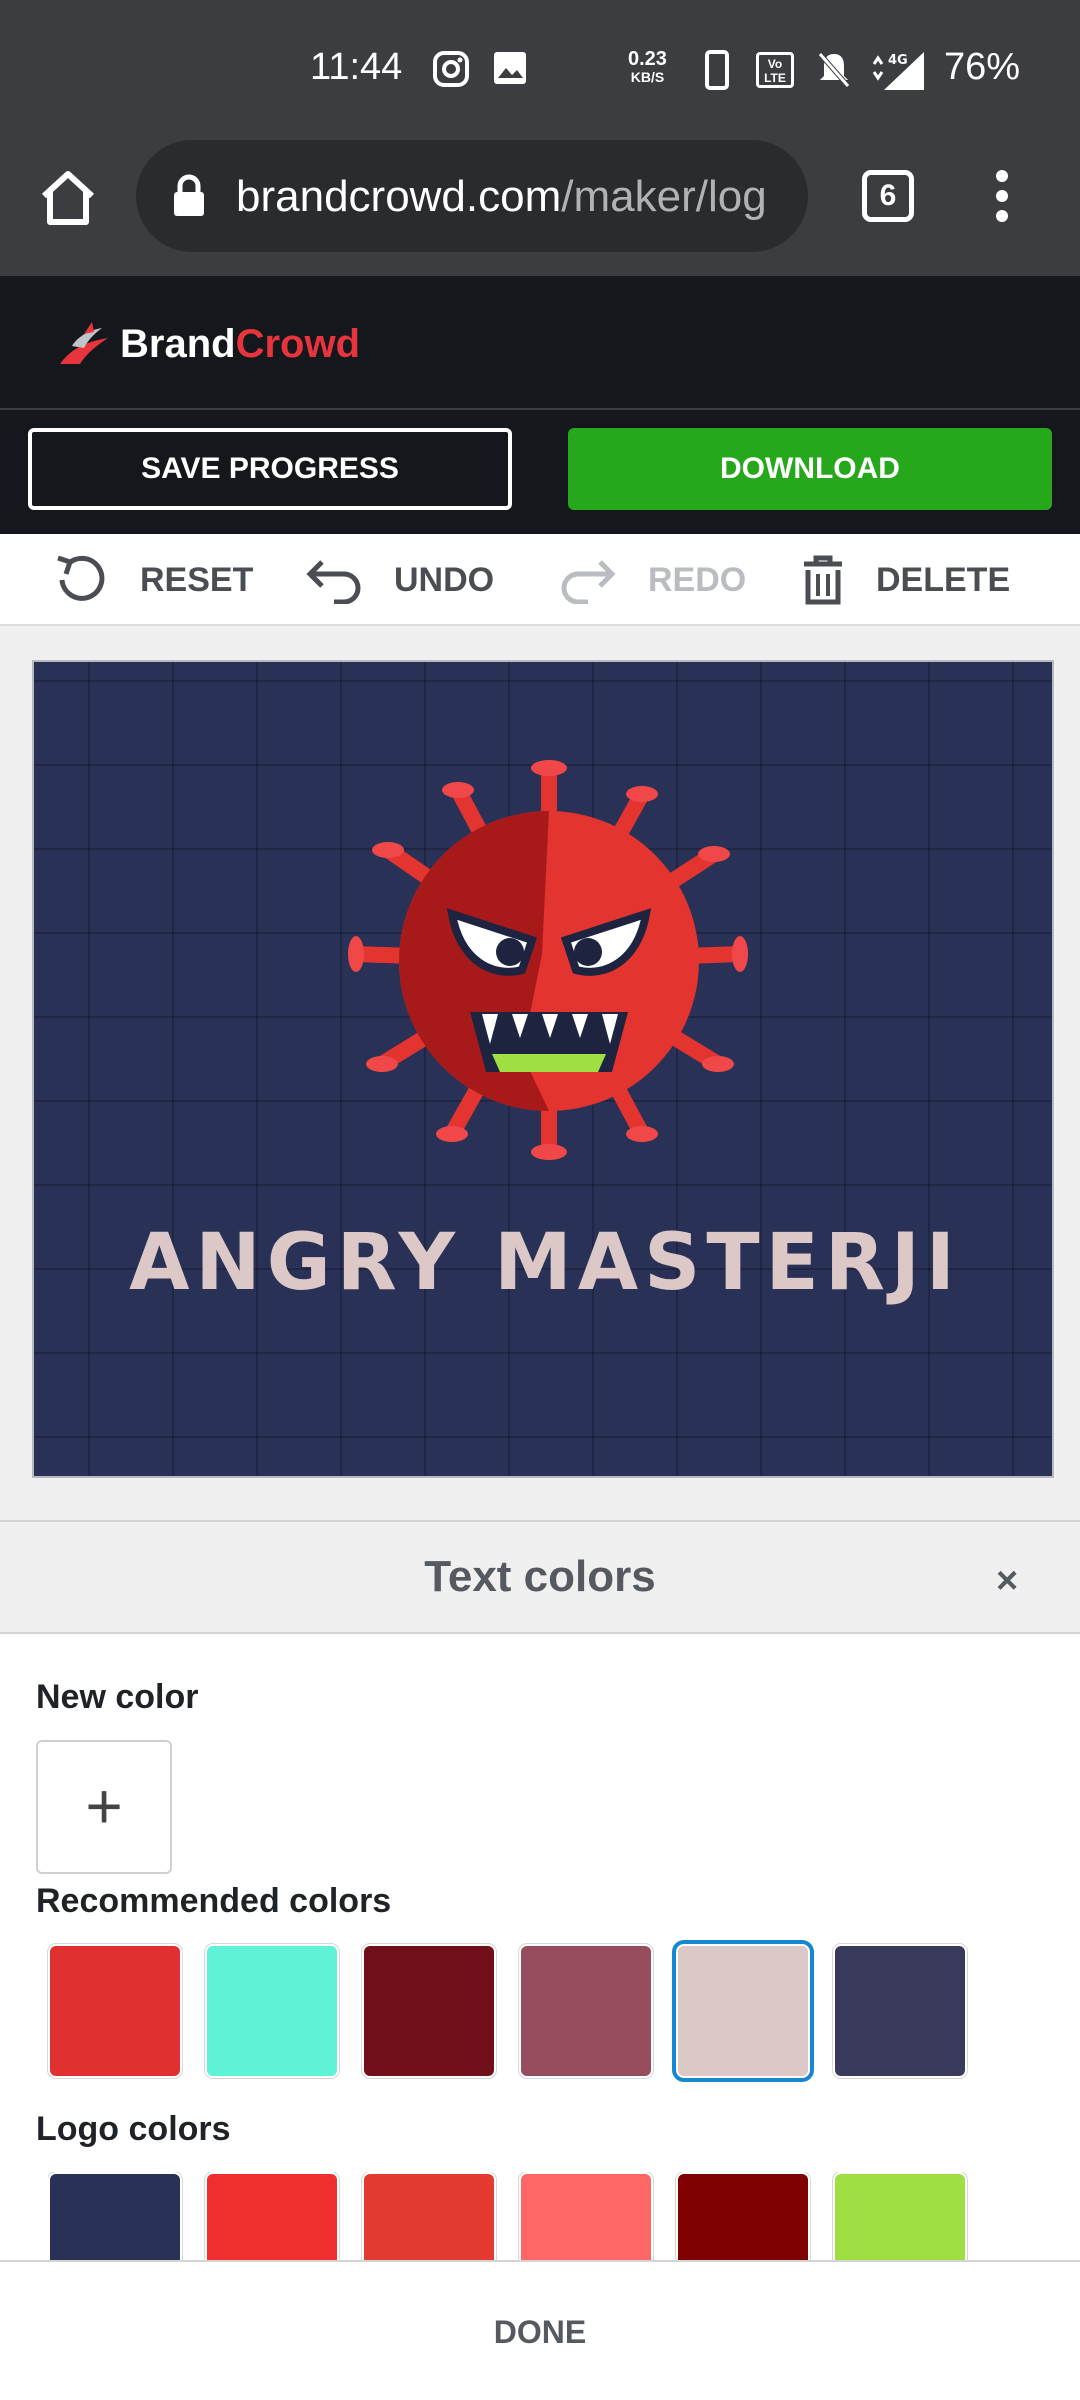 This screenshot has width=1080, height=2400. I want to click on save-progress-button: SAVE PROGRESS, so click(270, 469).